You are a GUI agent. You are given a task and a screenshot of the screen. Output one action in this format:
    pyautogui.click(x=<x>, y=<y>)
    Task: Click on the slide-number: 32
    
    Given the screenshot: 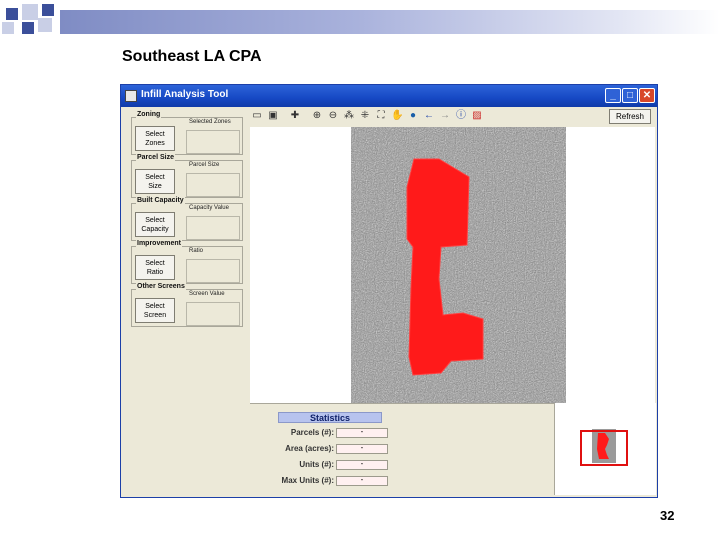 What is the action you would take?
    pyautogui.click(x=667, y=515)
    